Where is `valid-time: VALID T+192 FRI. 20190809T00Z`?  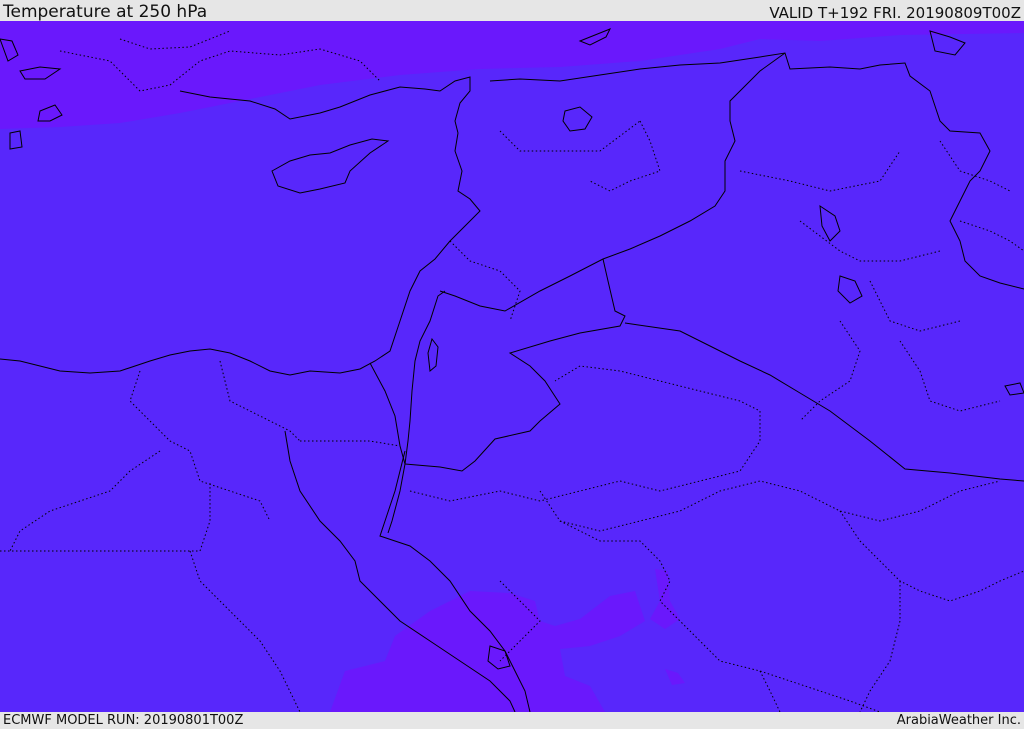
valid-time: VALID T+192 FRI. 20190809T00Z is located at coordinates (895, 13).